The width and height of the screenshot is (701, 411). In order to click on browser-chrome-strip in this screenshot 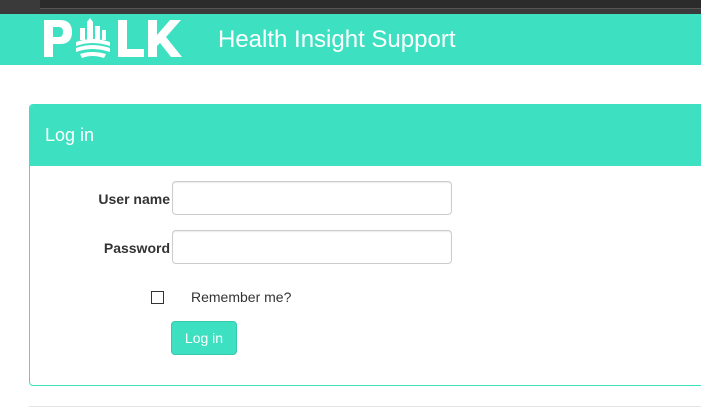, I will do `click(350, 7)`.